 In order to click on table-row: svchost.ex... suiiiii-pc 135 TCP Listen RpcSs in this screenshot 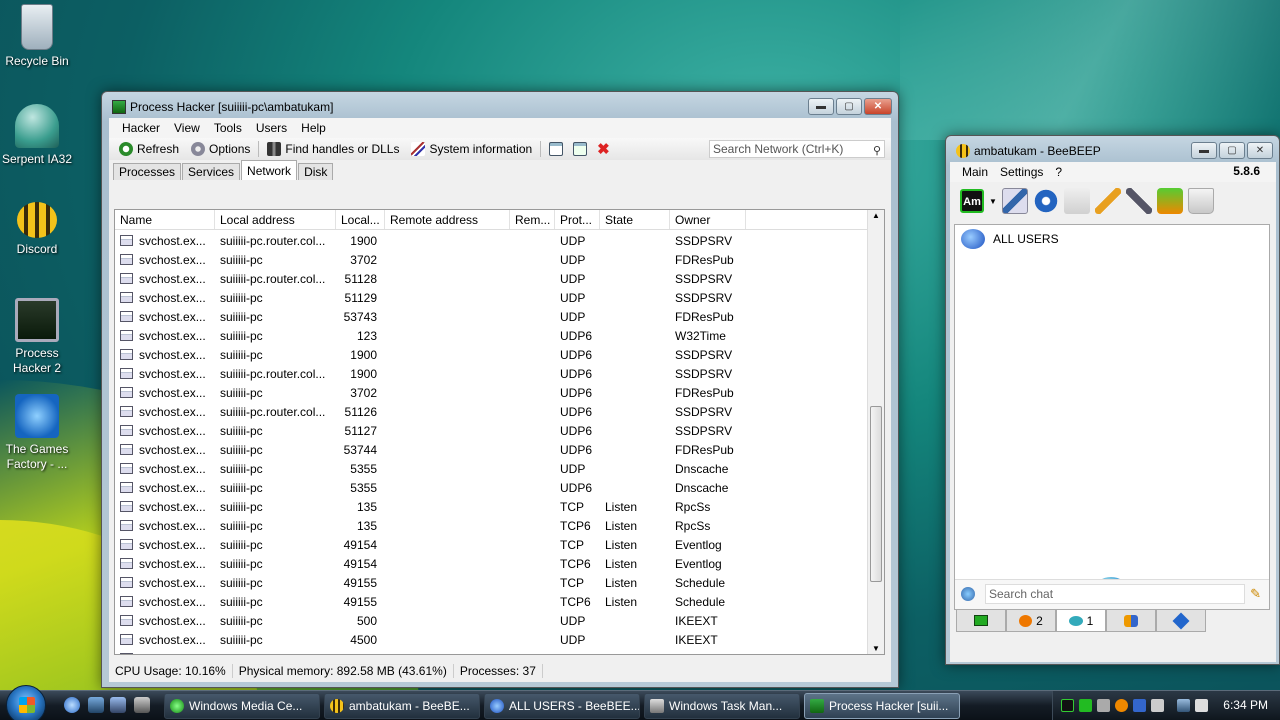, I will do `click(499, 506)`.